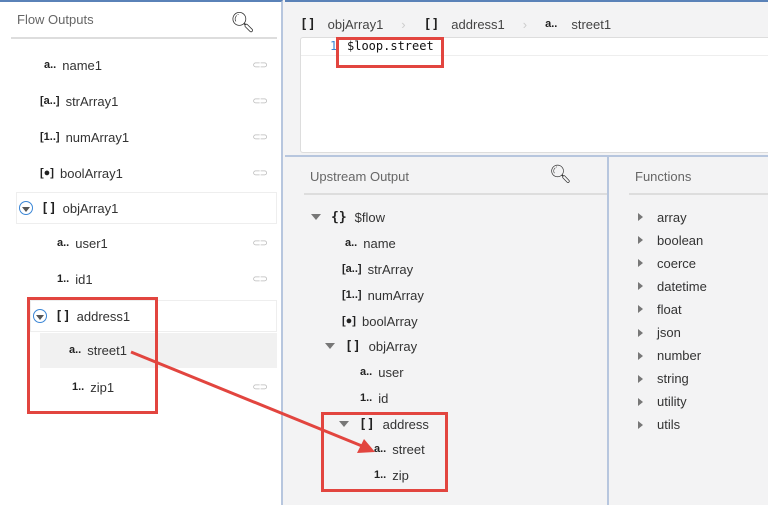 Image resolution: width=768 pixels, height=505 pixels. Describe the element at coordinates (252, 401) in the screenshot. I see `annotation-arrow` at that location.